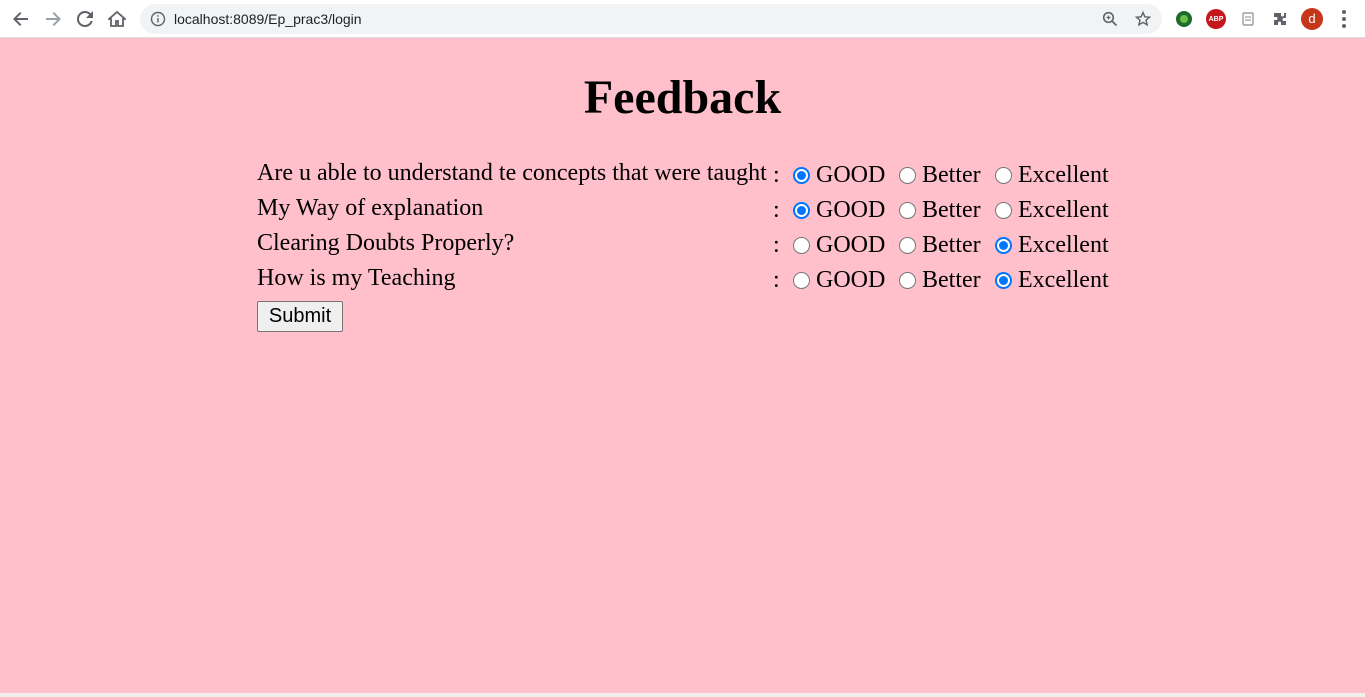 The image size is (1365, 697). What do you see at coordinates (1063, 210) in the screenshot?
I see `q2-excellent-label: Excellent` at bounding box center [1063, 210].